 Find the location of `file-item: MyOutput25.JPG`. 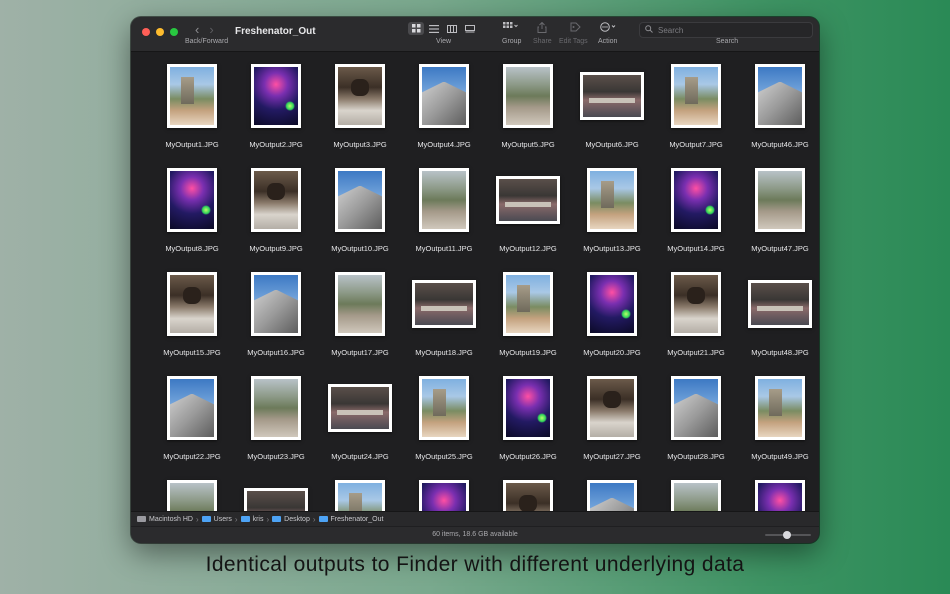

file-item: MyOutput25.JPG is located at coordinates (444, 422).